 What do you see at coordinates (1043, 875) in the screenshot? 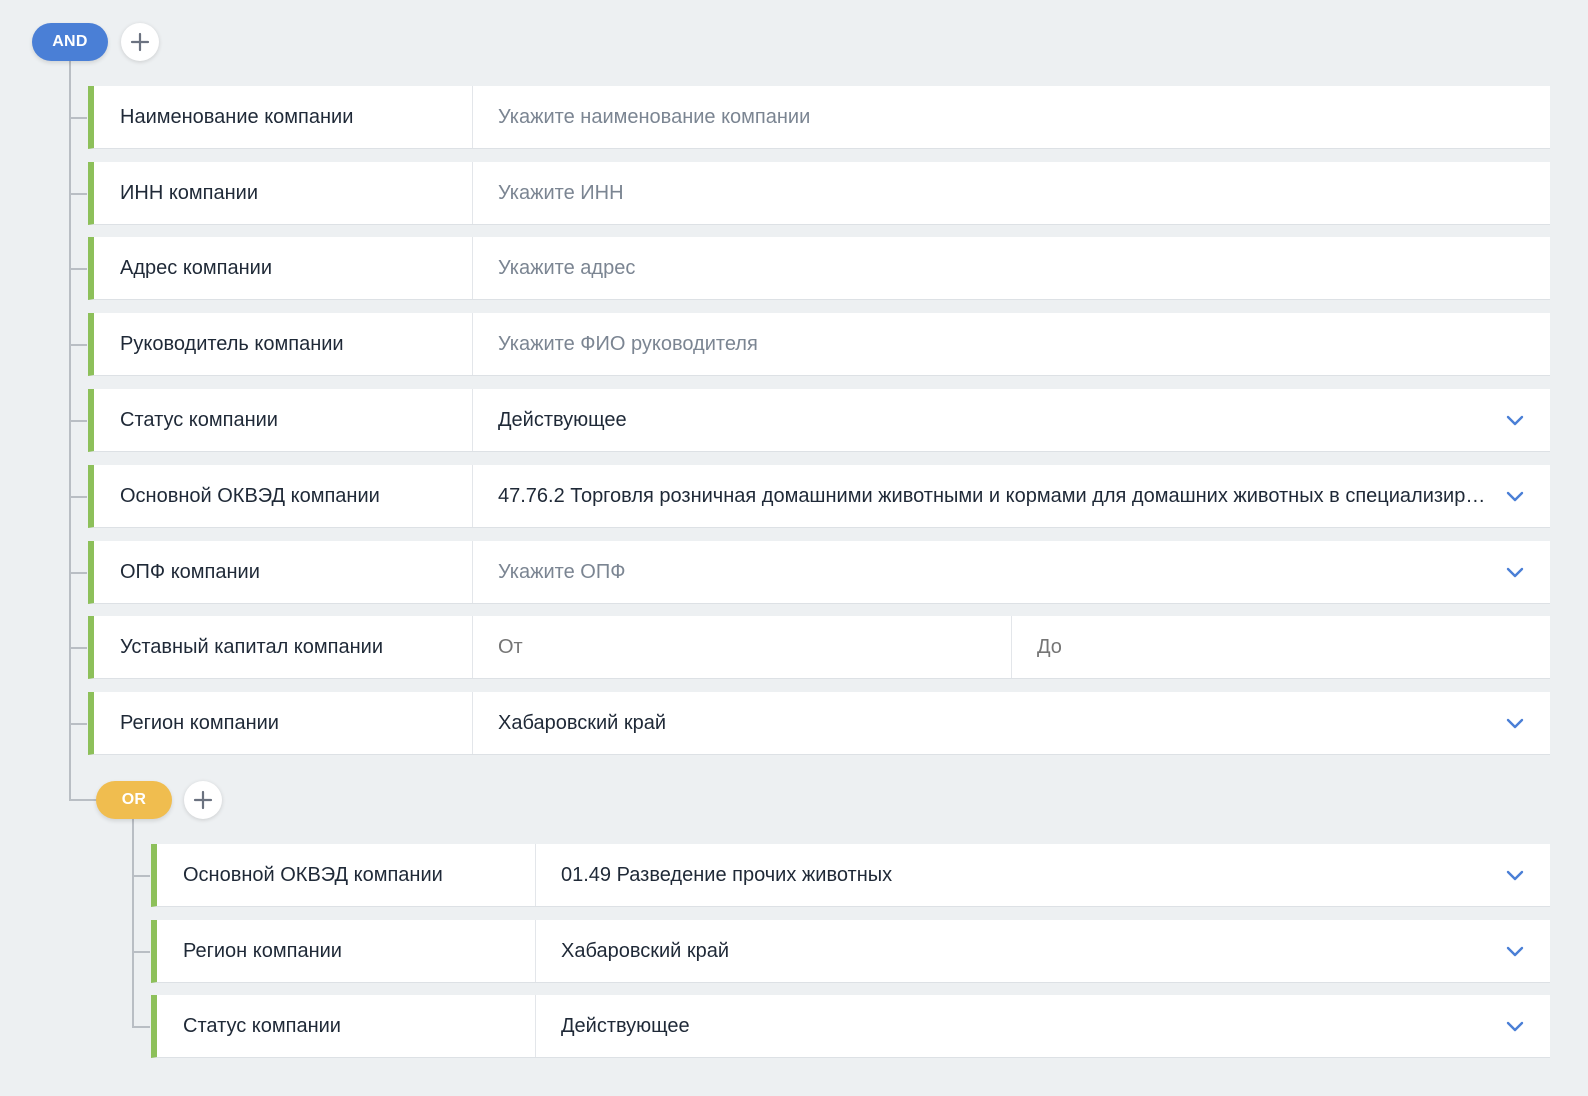
I see `or-okved-select: 01.49 Разведение прочих животных` at bounding box center [1043, 875].